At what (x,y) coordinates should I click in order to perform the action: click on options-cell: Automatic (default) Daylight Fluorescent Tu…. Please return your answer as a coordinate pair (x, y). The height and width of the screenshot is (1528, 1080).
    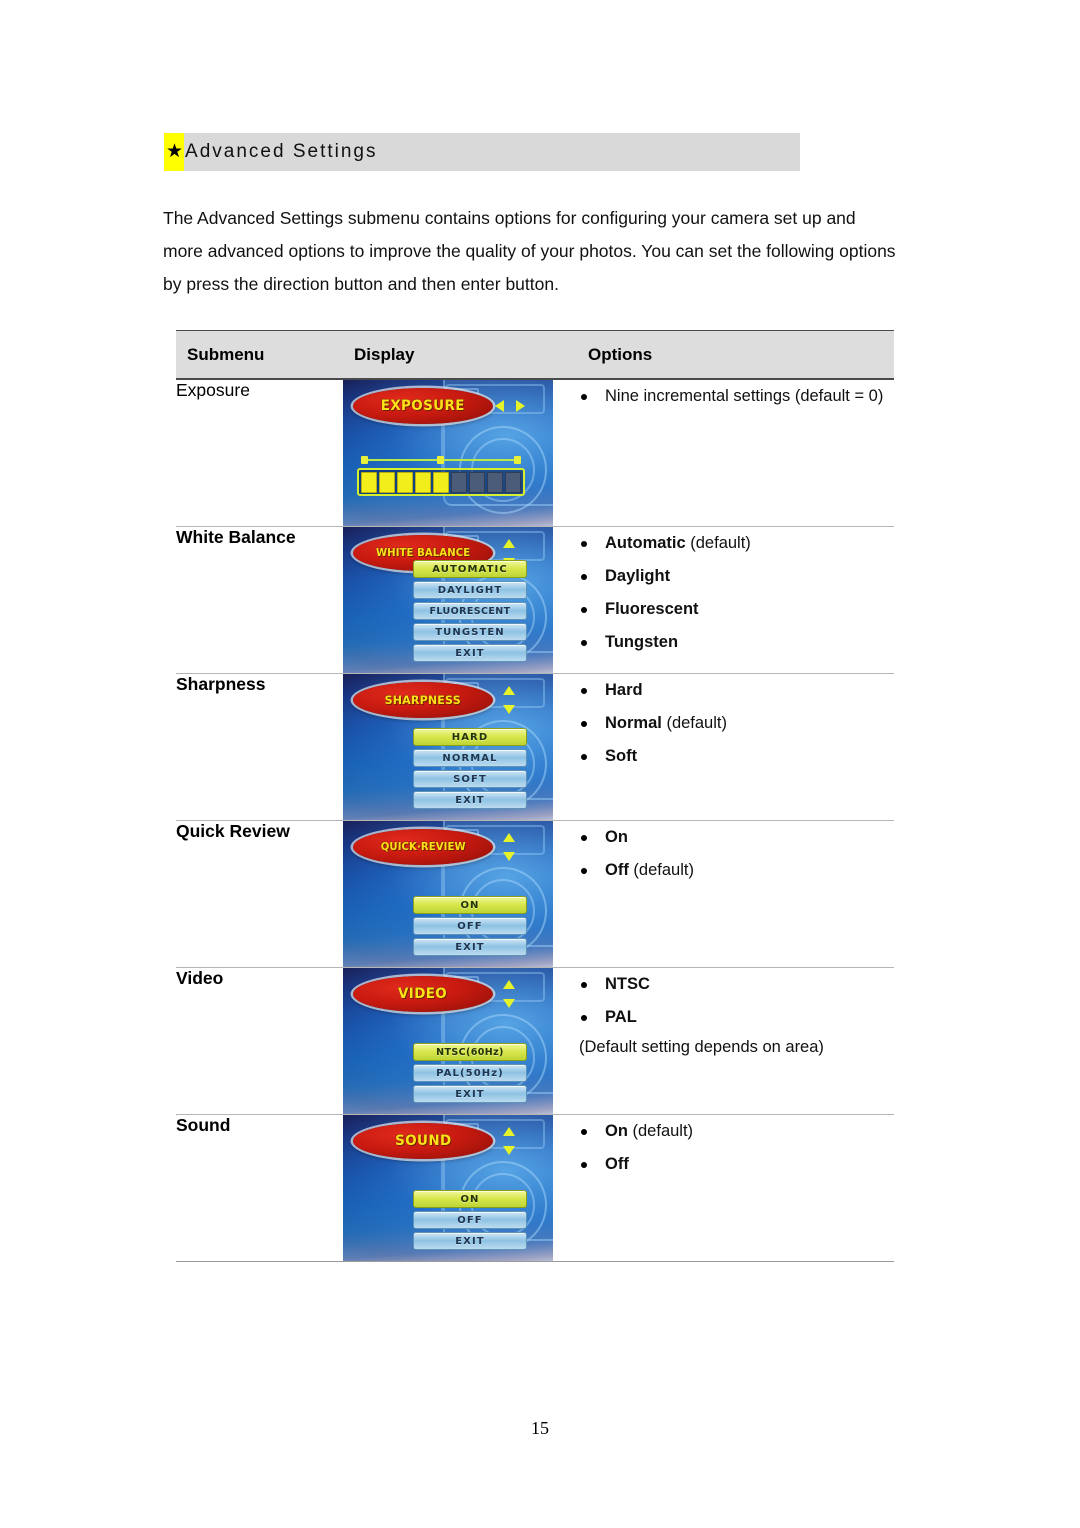
    Looking at the image, I should click on (735, 600).